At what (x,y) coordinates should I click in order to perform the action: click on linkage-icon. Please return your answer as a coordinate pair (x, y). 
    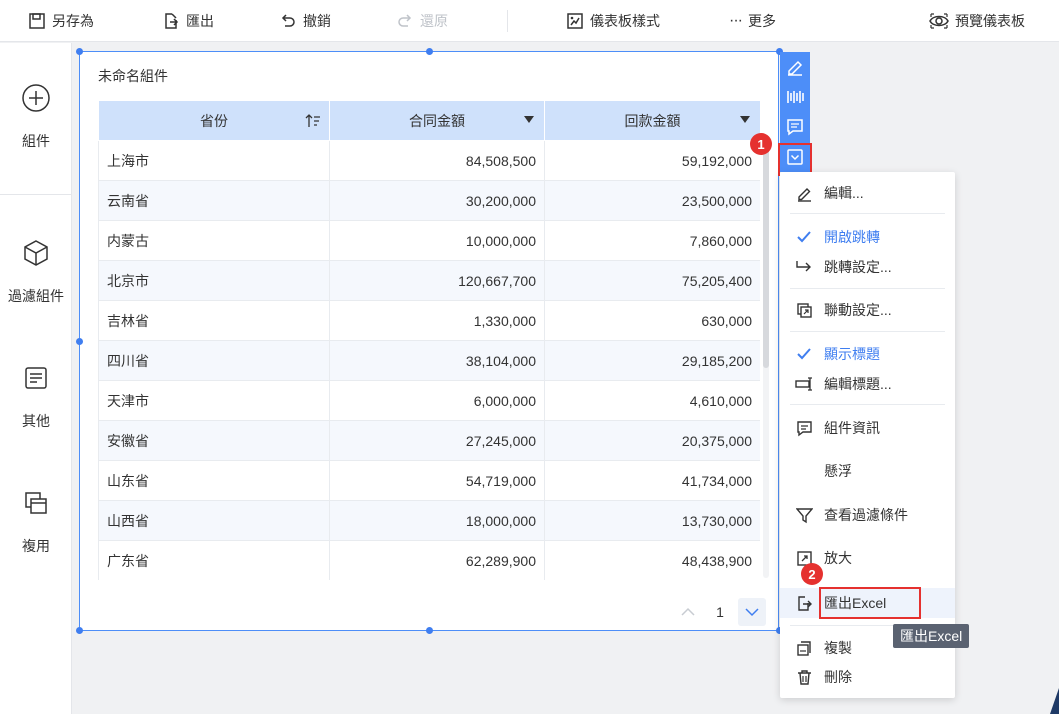
    Looking at the image, I should click on (804, 310).